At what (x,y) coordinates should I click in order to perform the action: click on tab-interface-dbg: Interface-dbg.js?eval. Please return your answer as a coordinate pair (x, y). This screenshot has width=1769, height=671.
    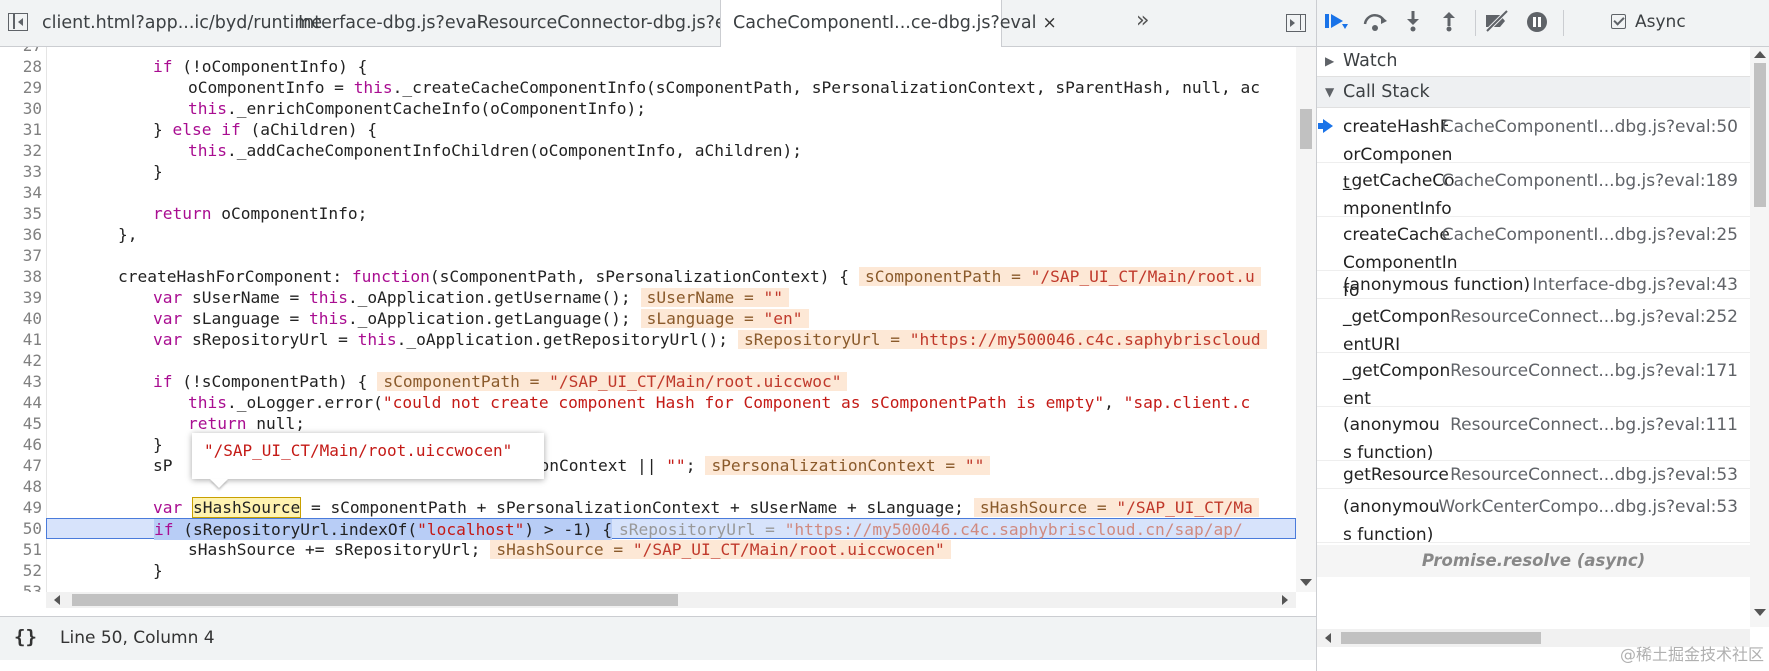
    Looking at the image, I should click on (384, 23).